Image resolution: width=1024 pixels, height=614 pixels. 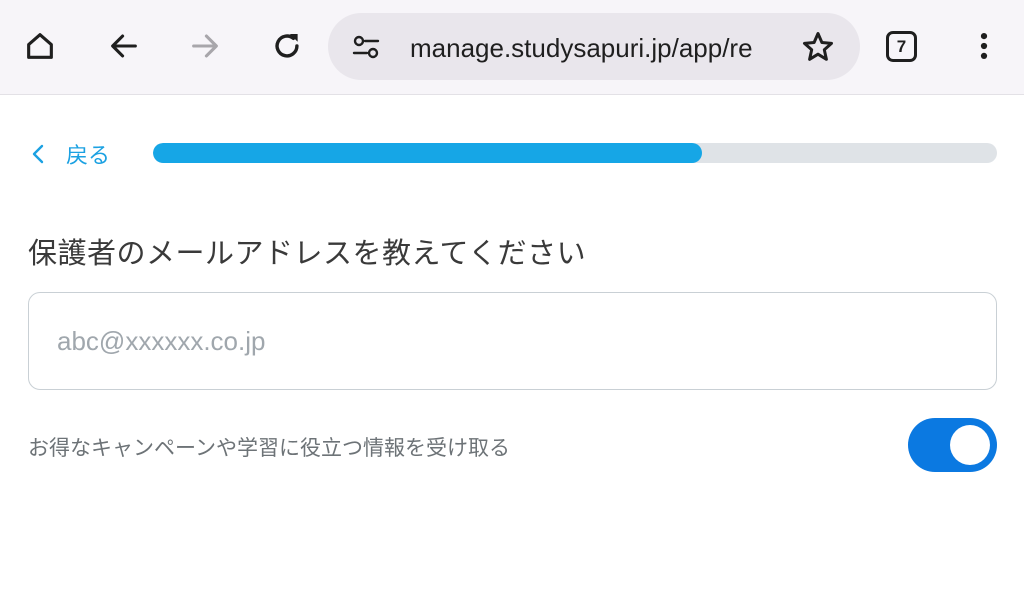 I want to click on menu-button, so click(x=984, y=46).